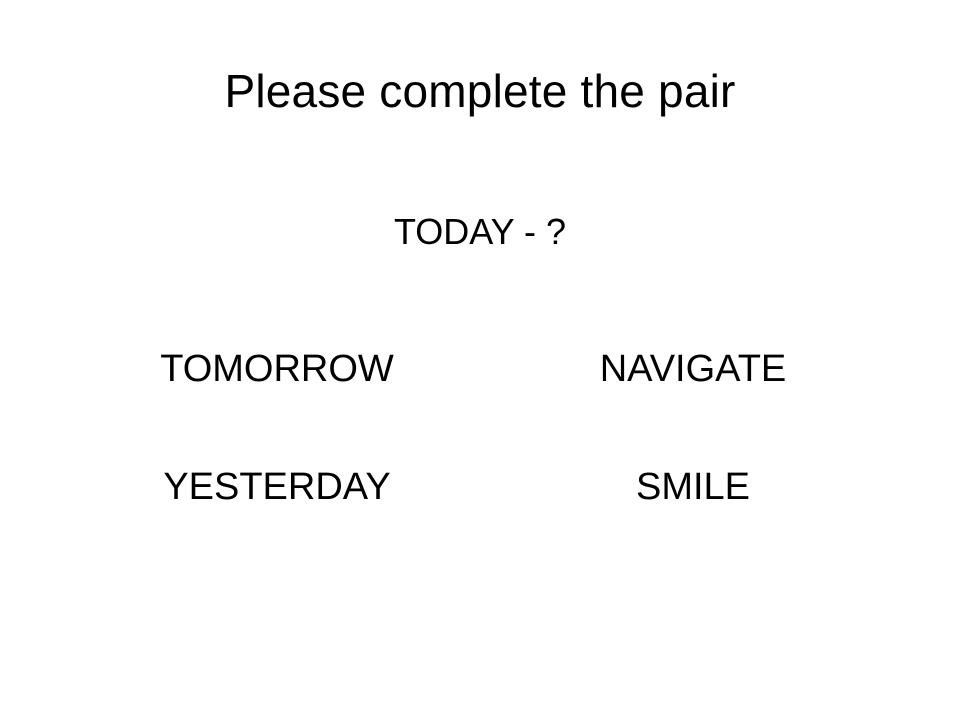  What do you see at coordinates (693, 369) in the screenshot?
I see `option-navigate: NAVIGATE` at bounding box center [693, 369].